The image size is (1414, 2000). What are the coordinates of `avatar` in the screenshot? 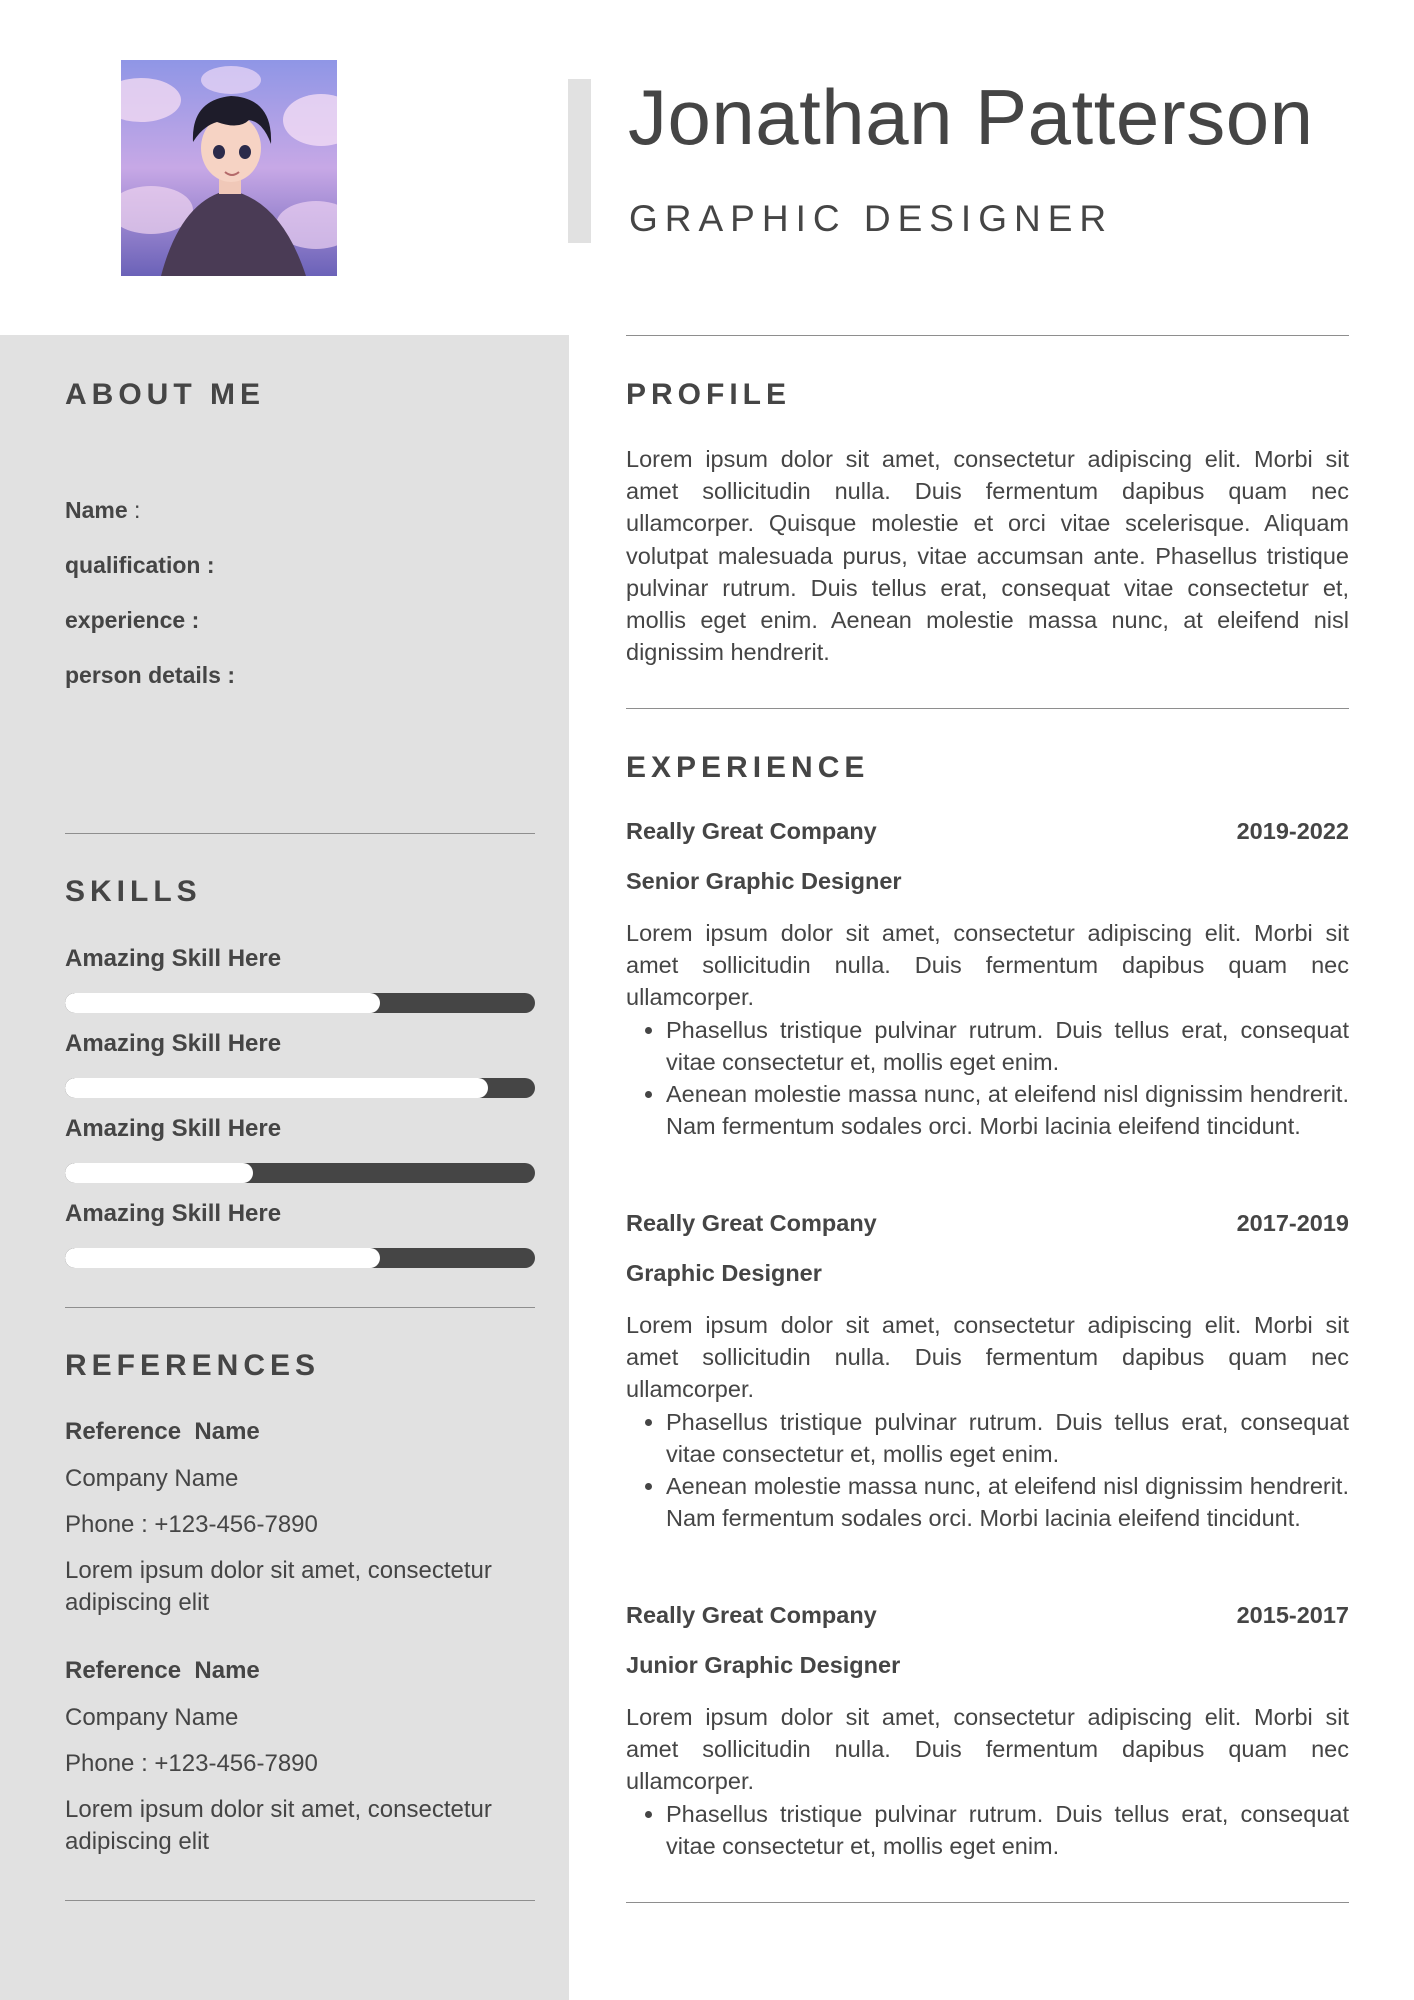 It's located at (229, 168).